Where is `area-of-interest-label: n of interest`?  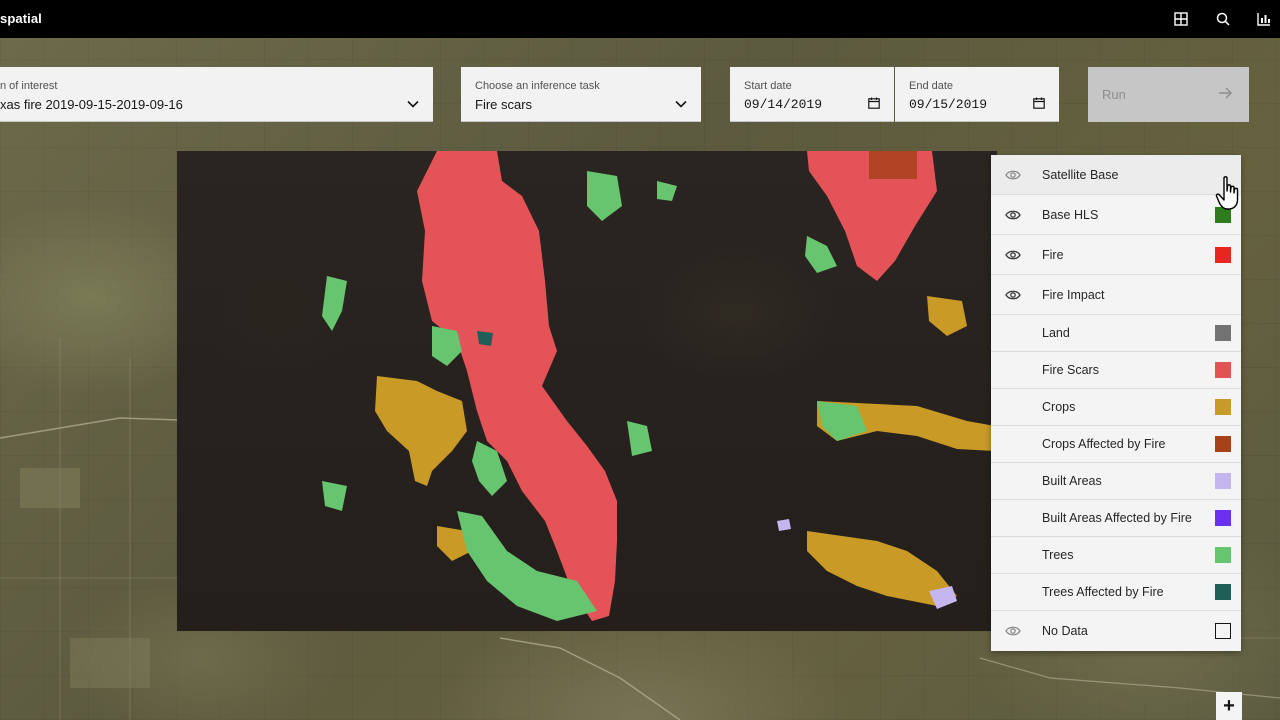
area-of-interest-label: n of interest is located at coordinates (29, 86).